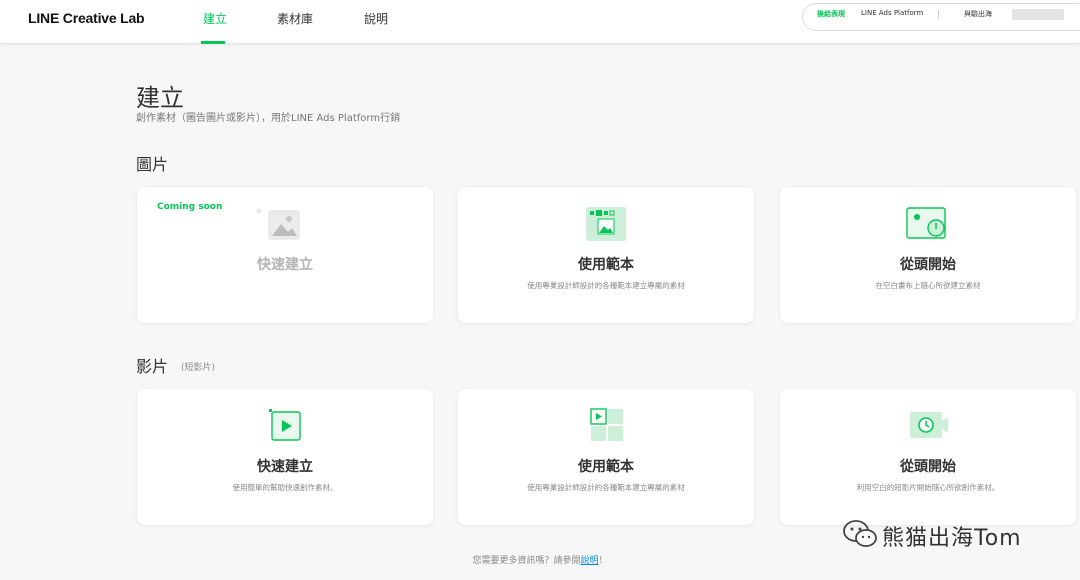  Describe the element at coordinates (285, 255) in the screenshot. I see `card-image-quick-create: Coming soon 快速建立` at that location.